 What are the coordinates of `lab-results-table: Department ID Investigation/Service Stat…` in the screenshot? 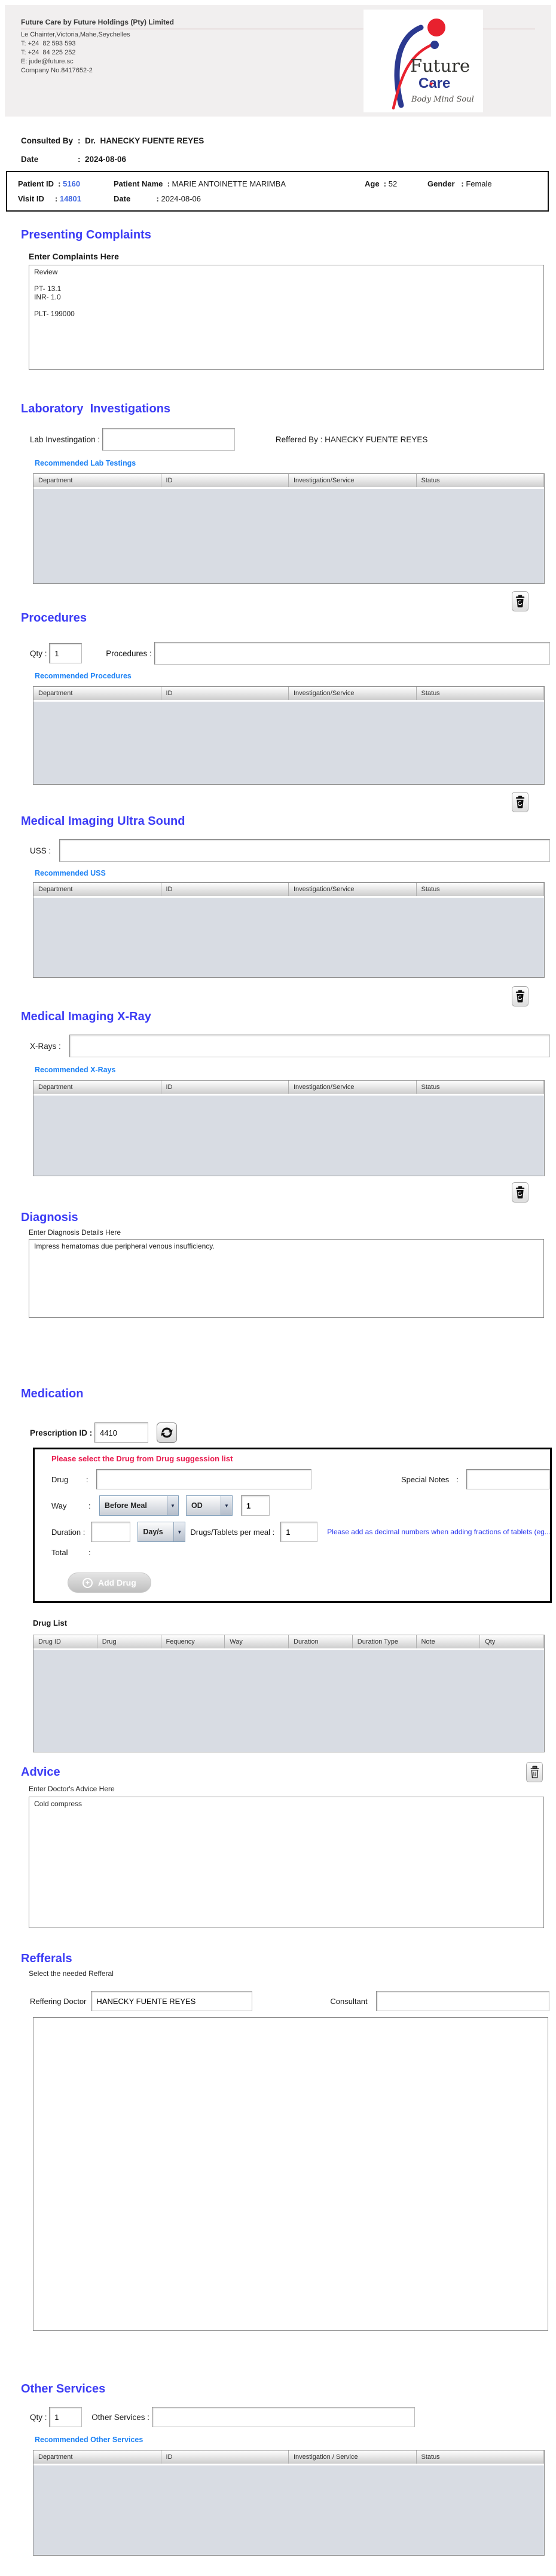 It's located at (289, 528).